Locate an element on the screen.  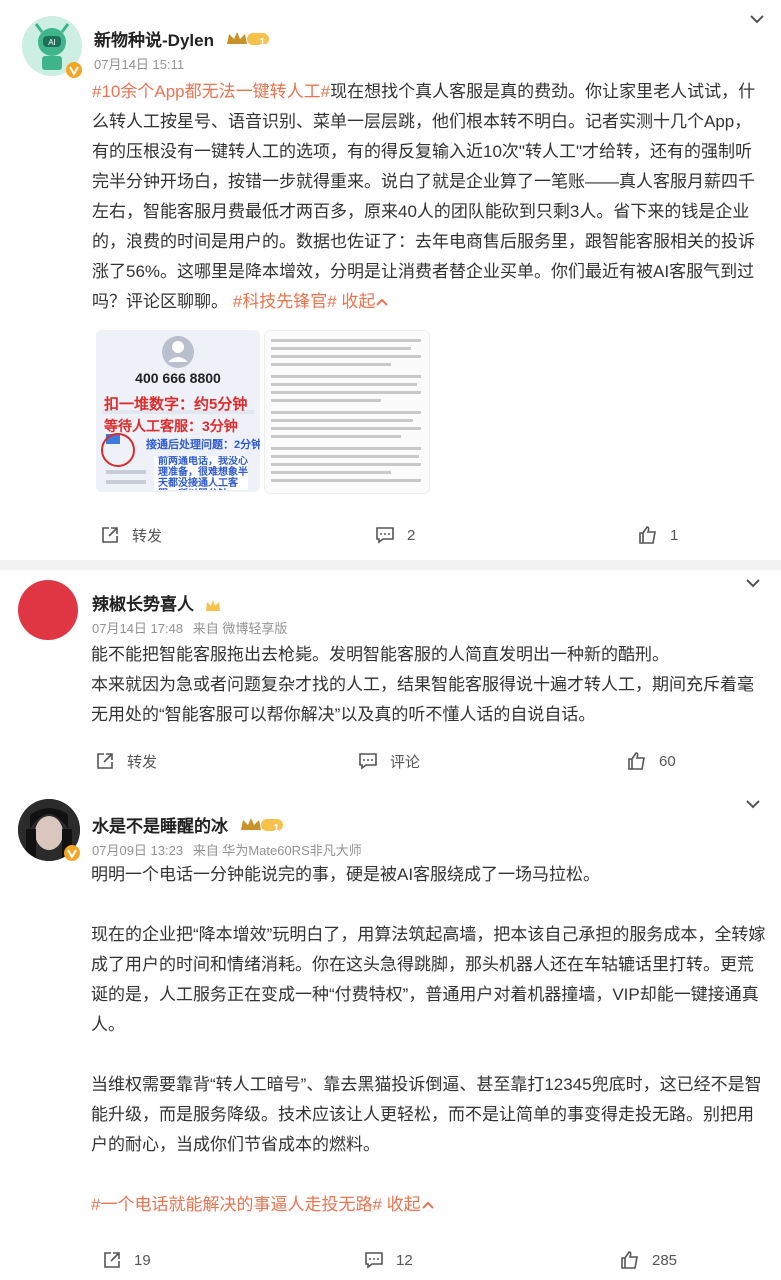
like-button: 285 is located at coordinates (648, 1260).